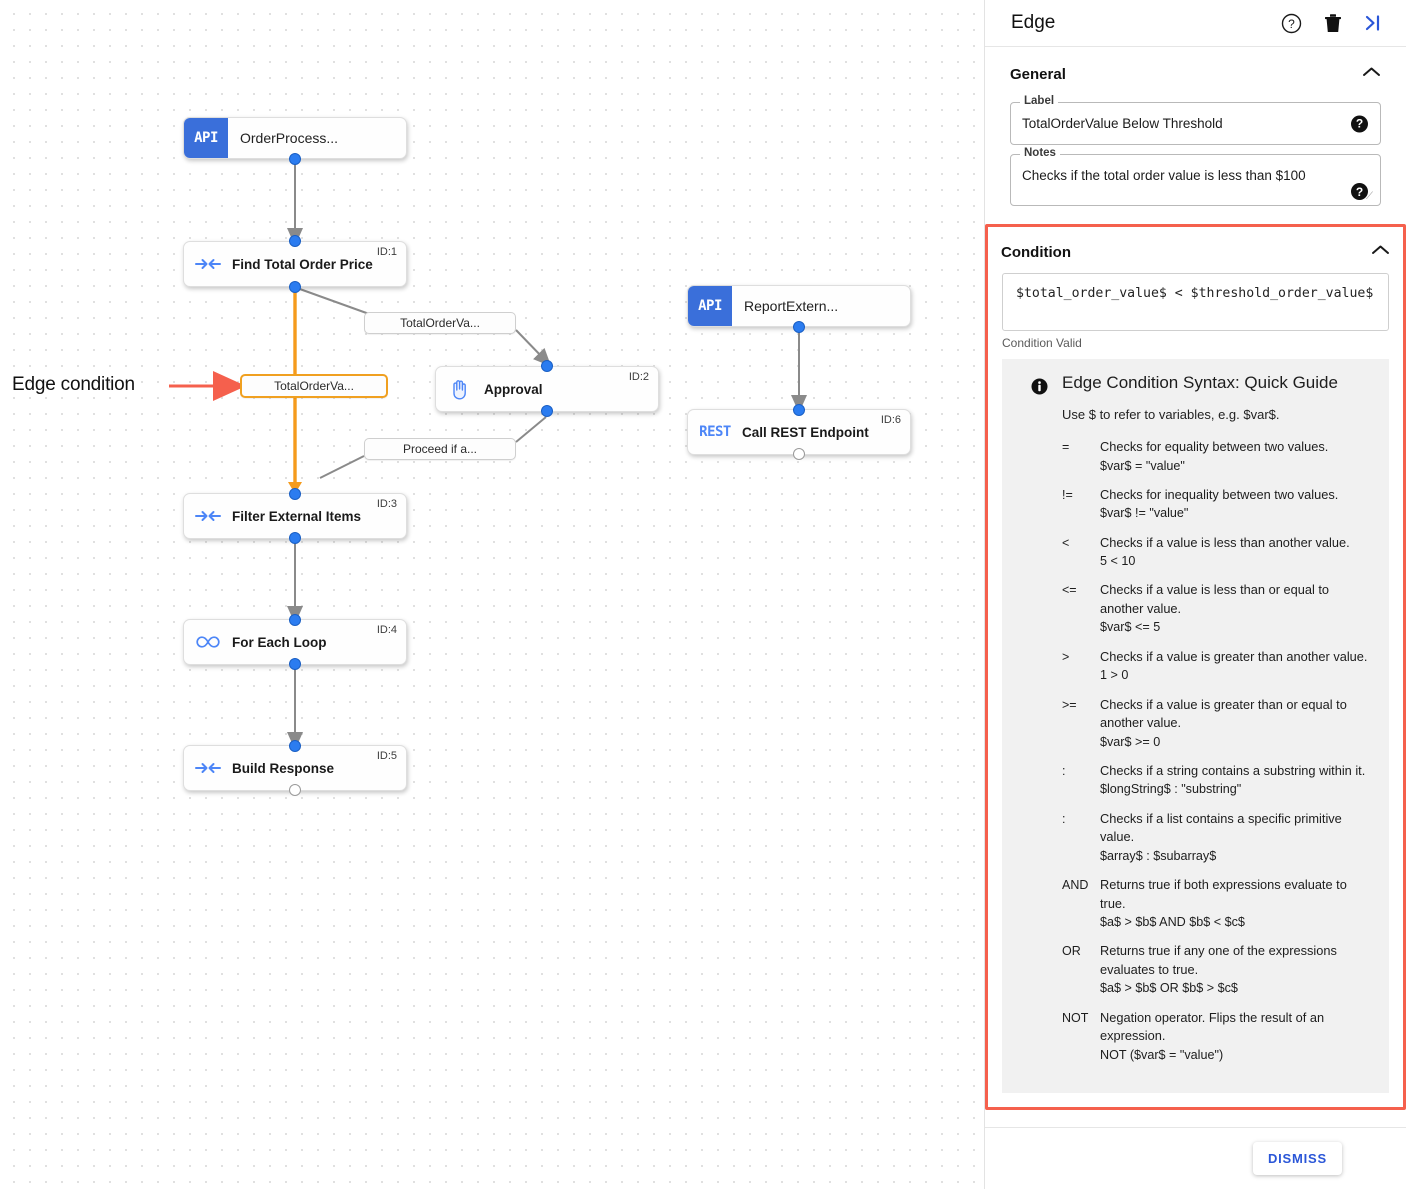 The image size is (1406, 1189). I want to click on guide-operator: <=, so click(1069, 590).